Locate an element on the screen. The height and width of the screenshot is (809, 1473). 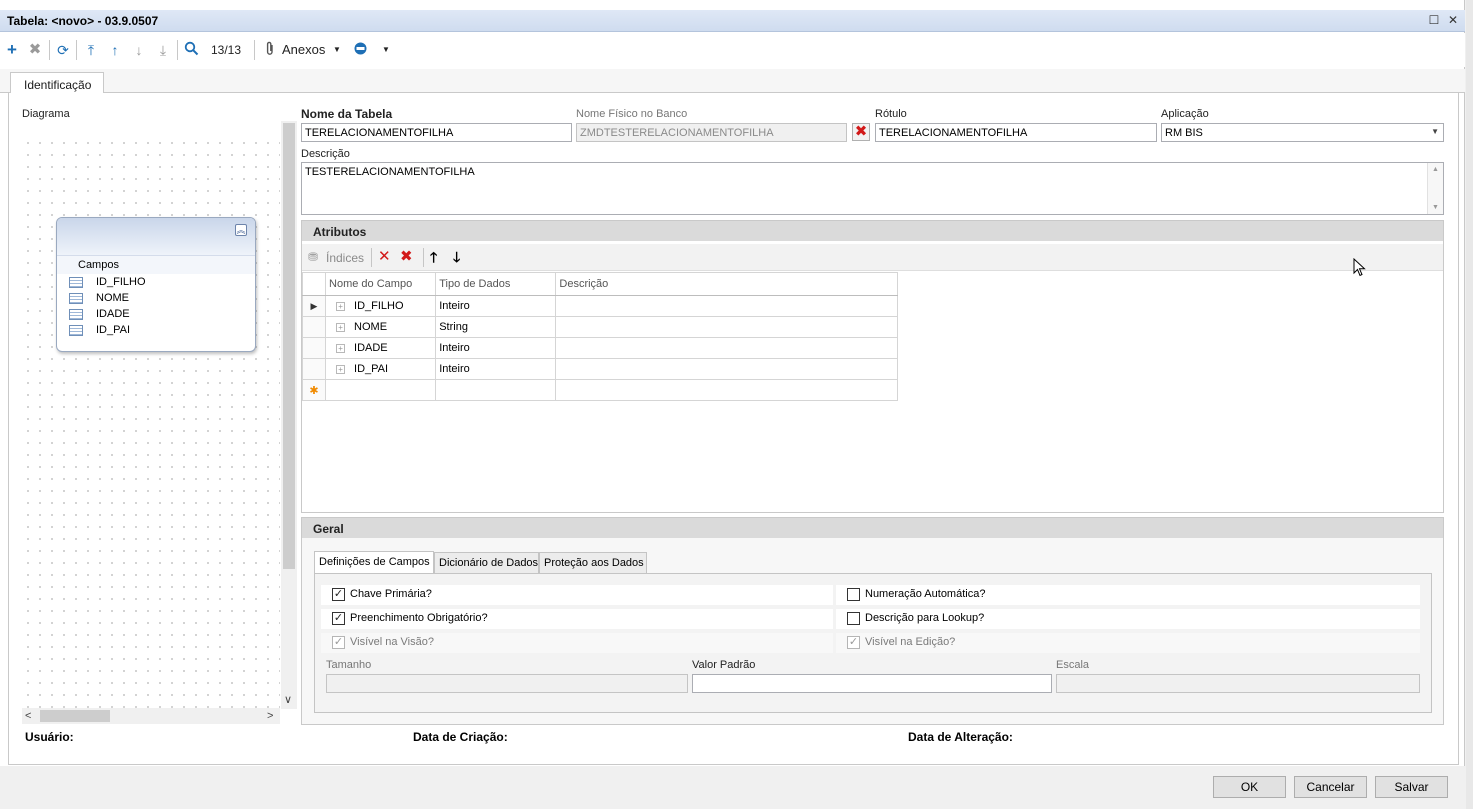
tamanho-input is located at coordinates (507, 683).